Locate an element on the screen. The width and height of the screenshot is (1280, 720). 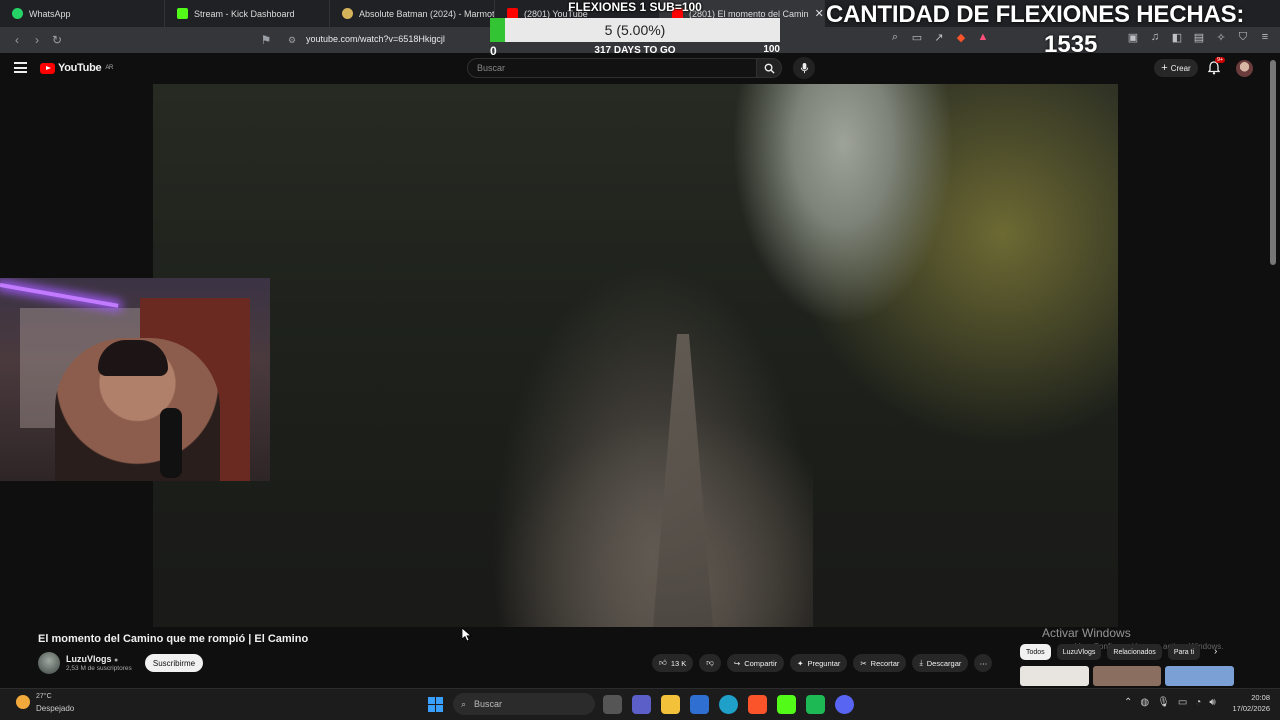
site-info-icon: ⚙ is located at coordinates (292, 40).